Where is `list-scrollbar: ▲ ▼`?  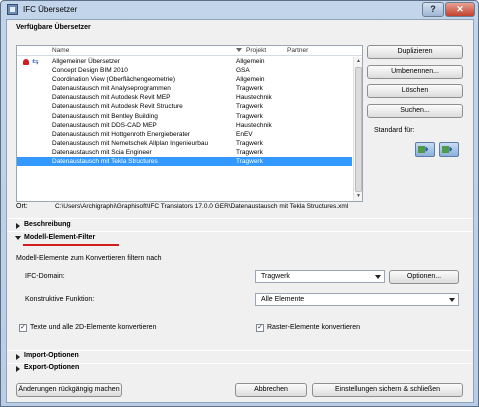 list-scrollbar: ▲ ▼ is located at coordinates (357, 129).